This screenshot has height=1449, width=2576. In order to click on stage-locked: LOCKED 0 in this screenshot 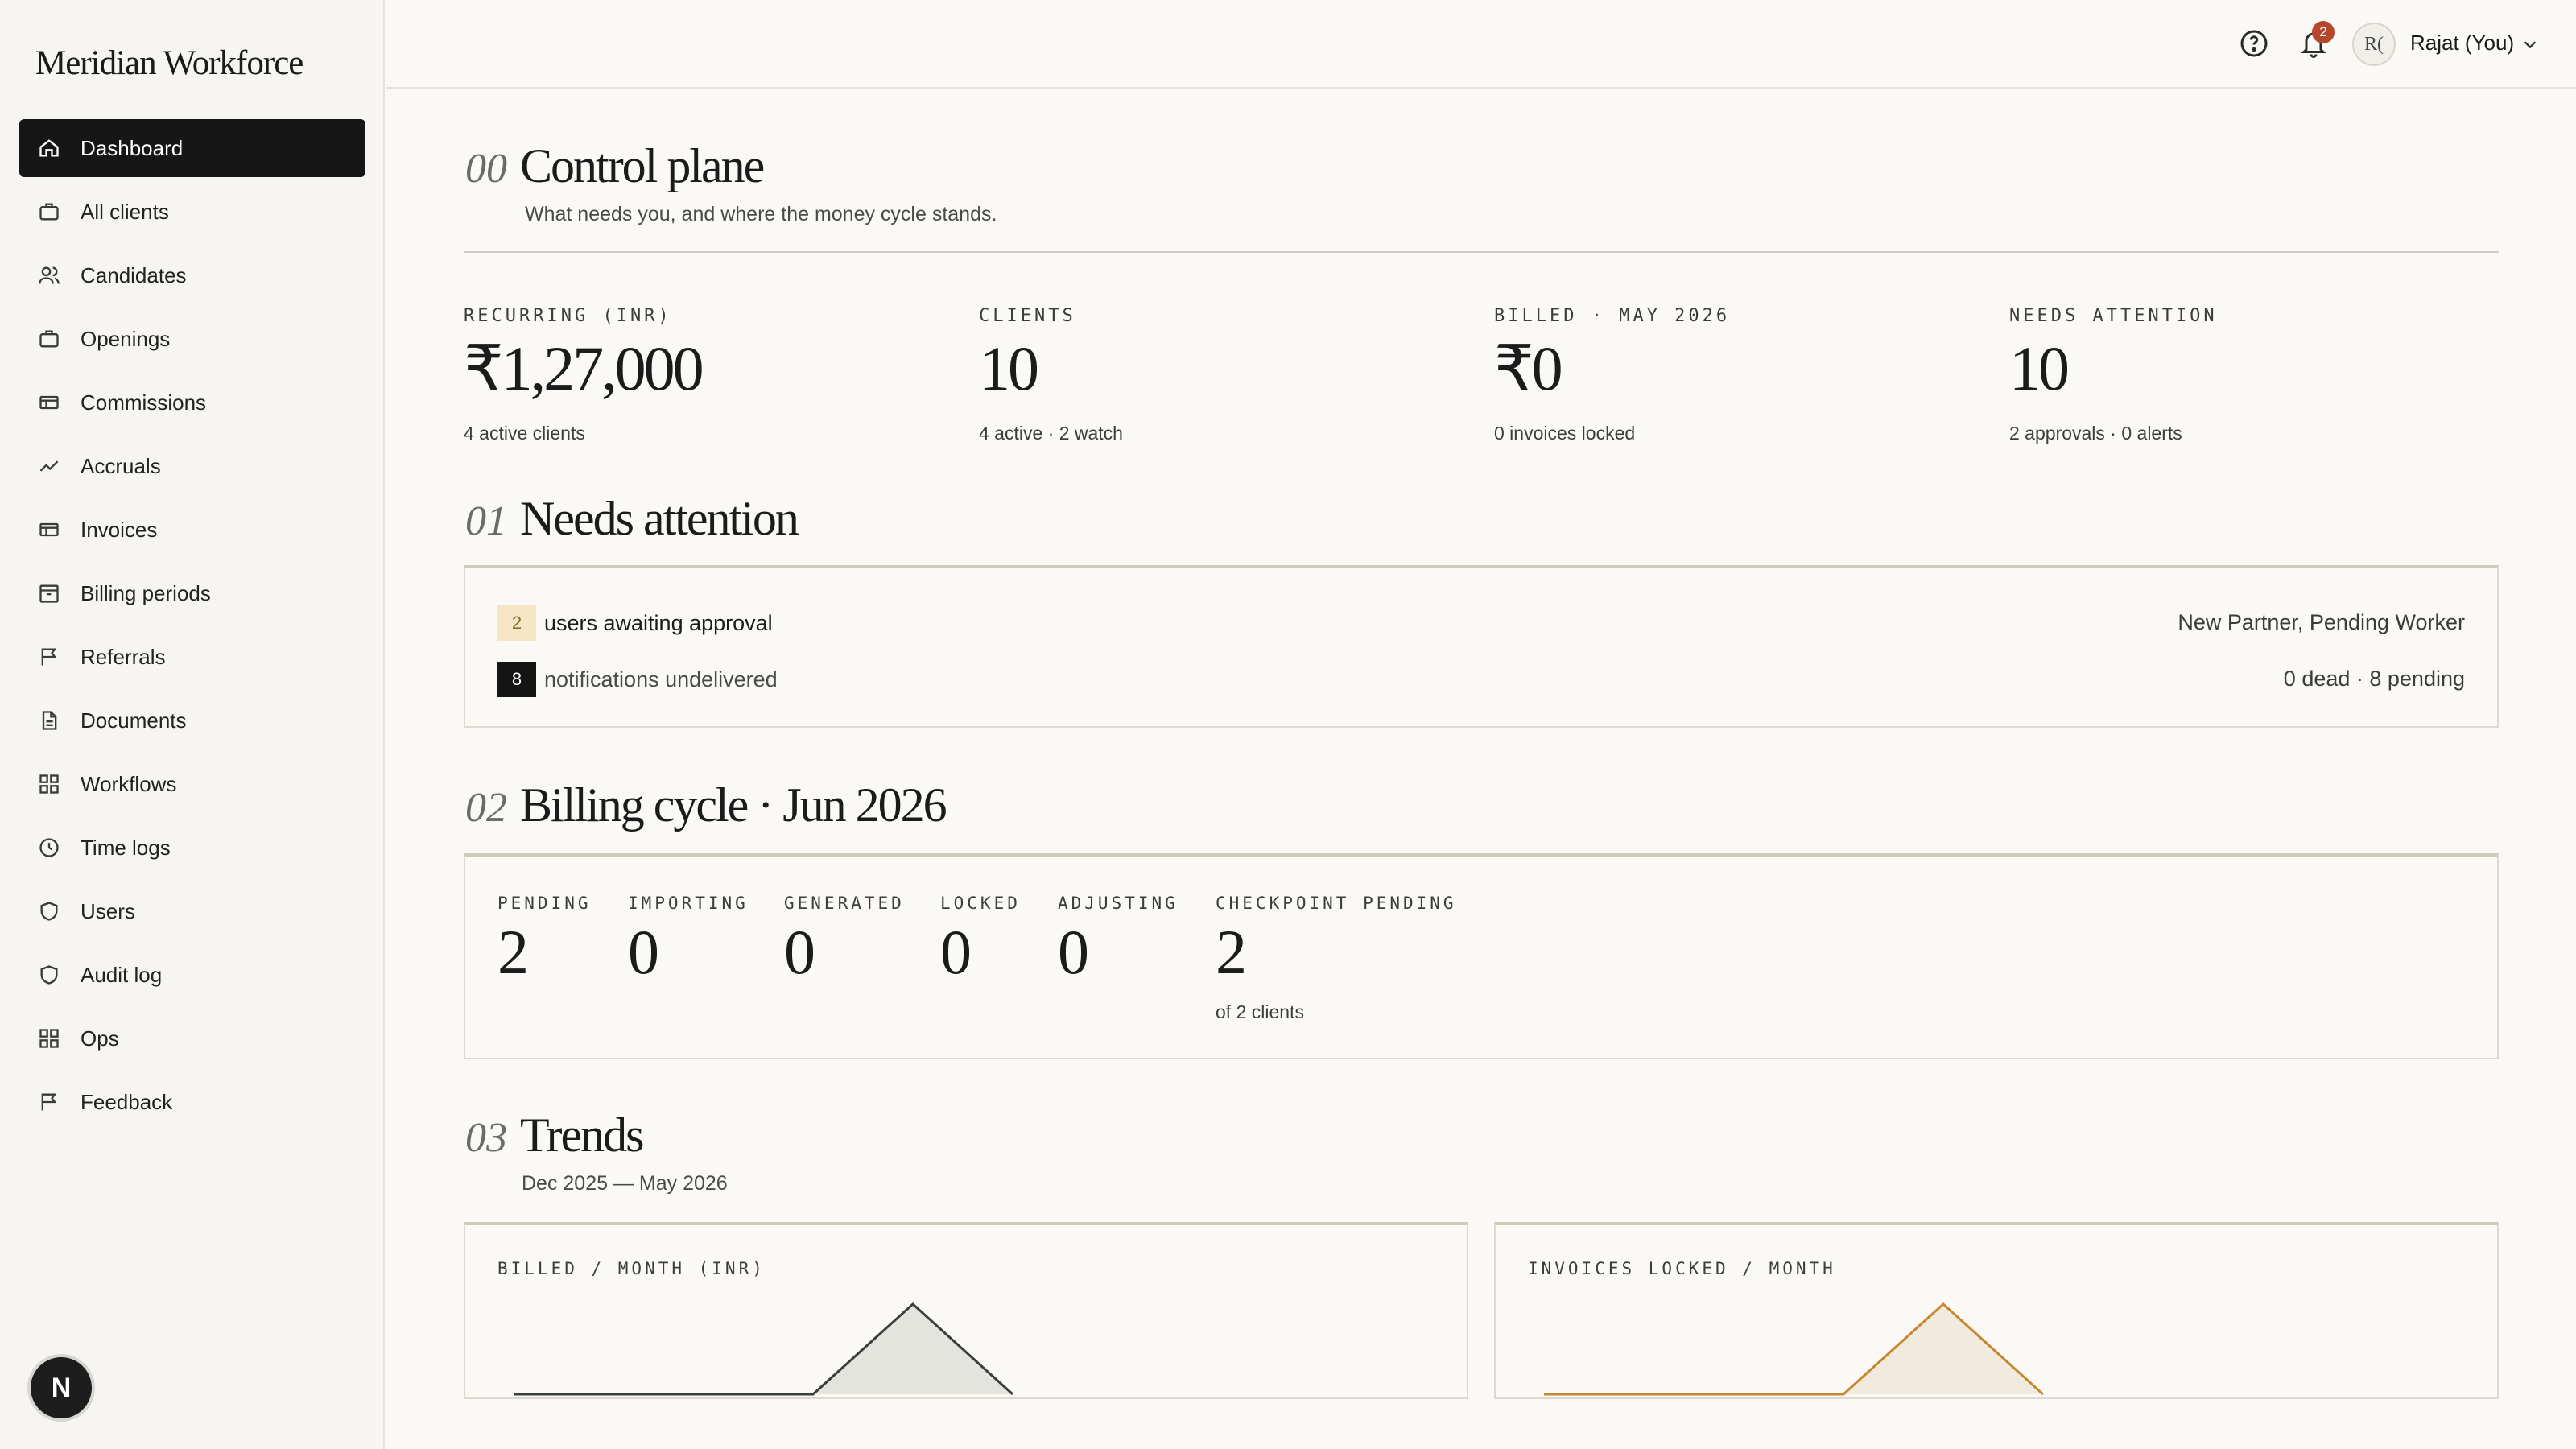, I will do `click(980, 939)`.